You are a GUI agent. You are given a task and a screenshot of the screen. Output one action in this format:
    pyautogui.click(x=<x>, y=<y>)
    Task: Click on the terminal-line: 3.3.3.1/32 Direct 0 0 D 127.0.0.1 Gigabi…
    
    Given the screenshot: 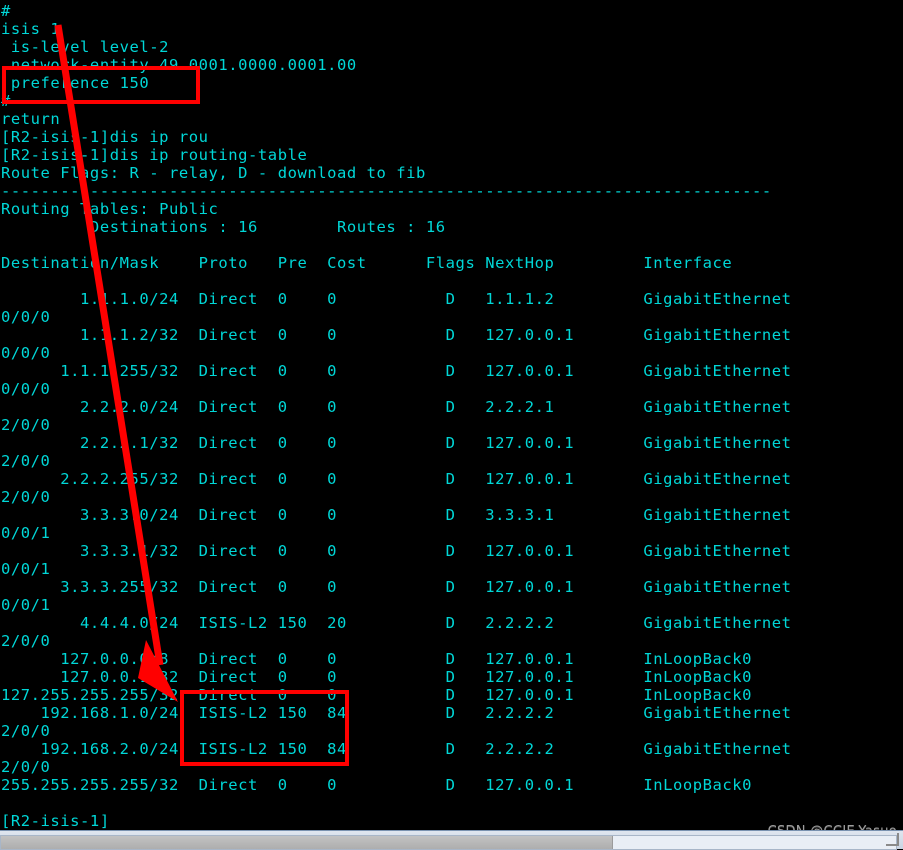 What is the action you would take?
    pyautogui.click(x=396, y=551)
    